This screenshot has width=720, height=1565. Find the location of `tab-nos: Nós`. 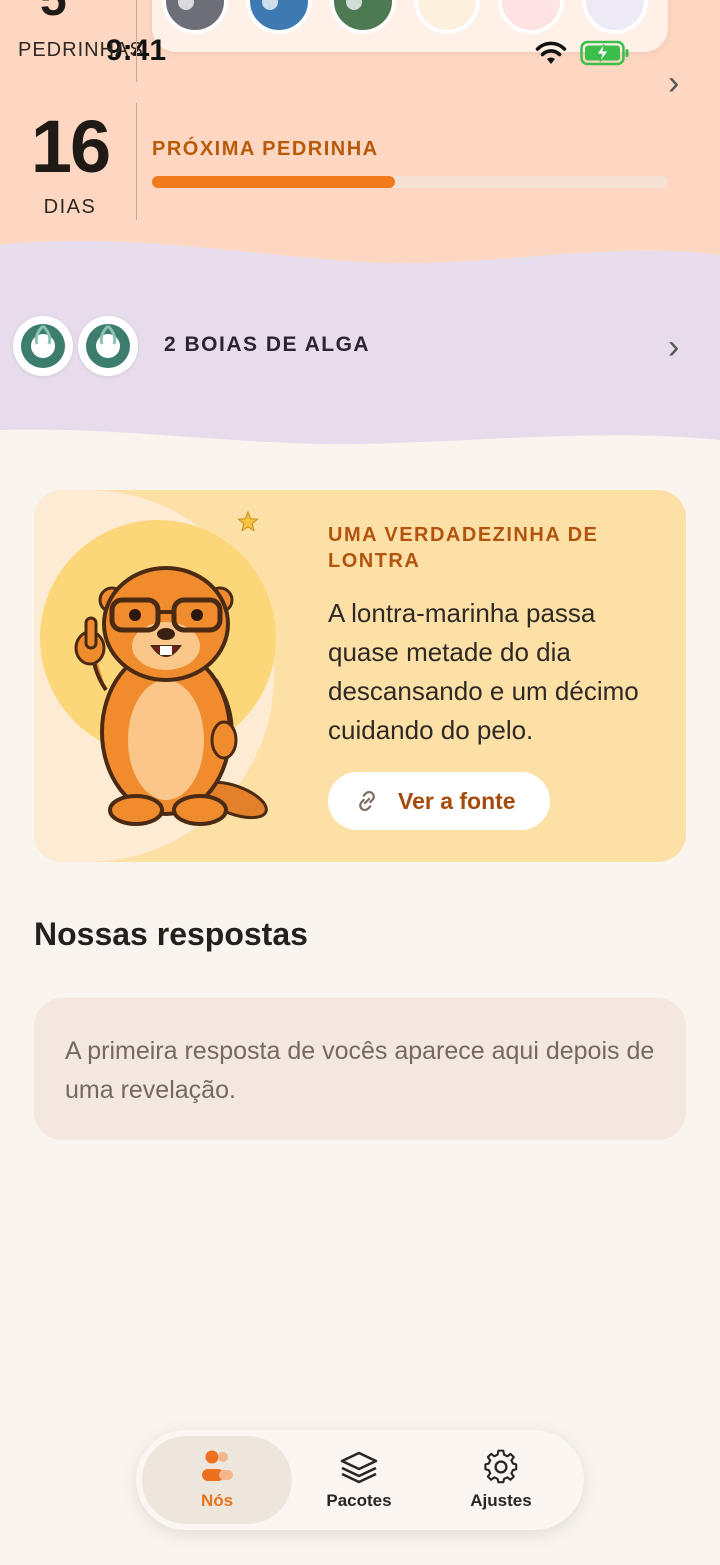

tab-nos: Nós is located at coordinates (217, 1480).